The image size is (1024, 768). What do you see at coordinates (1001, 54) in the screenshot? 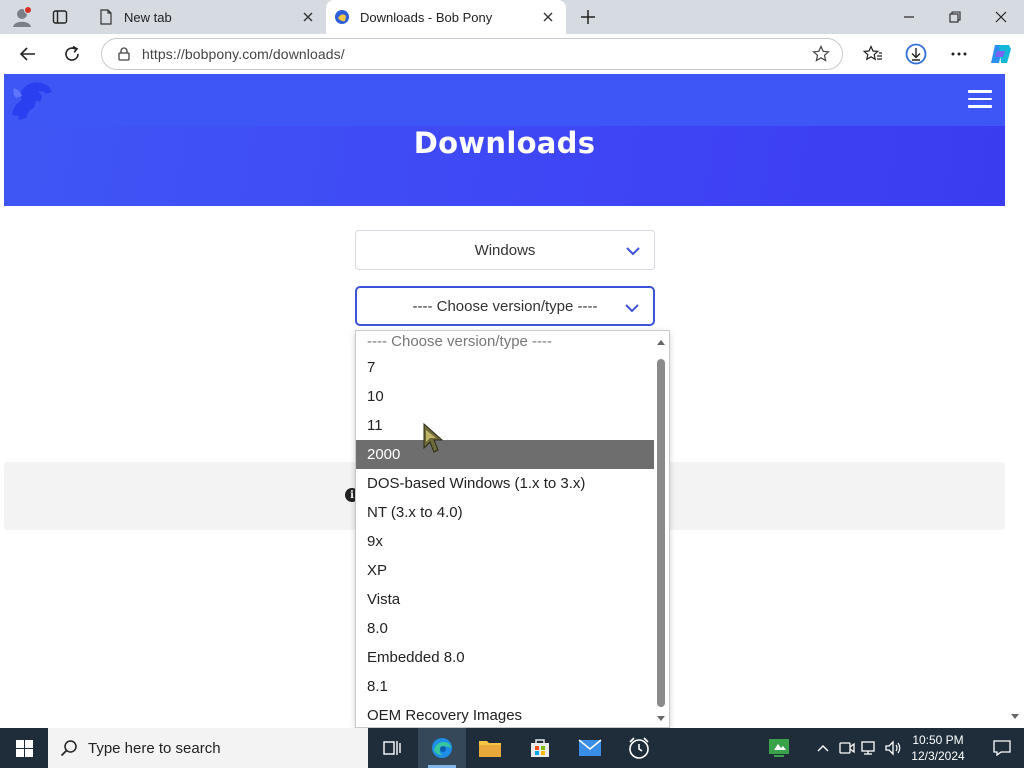
I see `copilot-icon` at bounding box center [1001, 54].